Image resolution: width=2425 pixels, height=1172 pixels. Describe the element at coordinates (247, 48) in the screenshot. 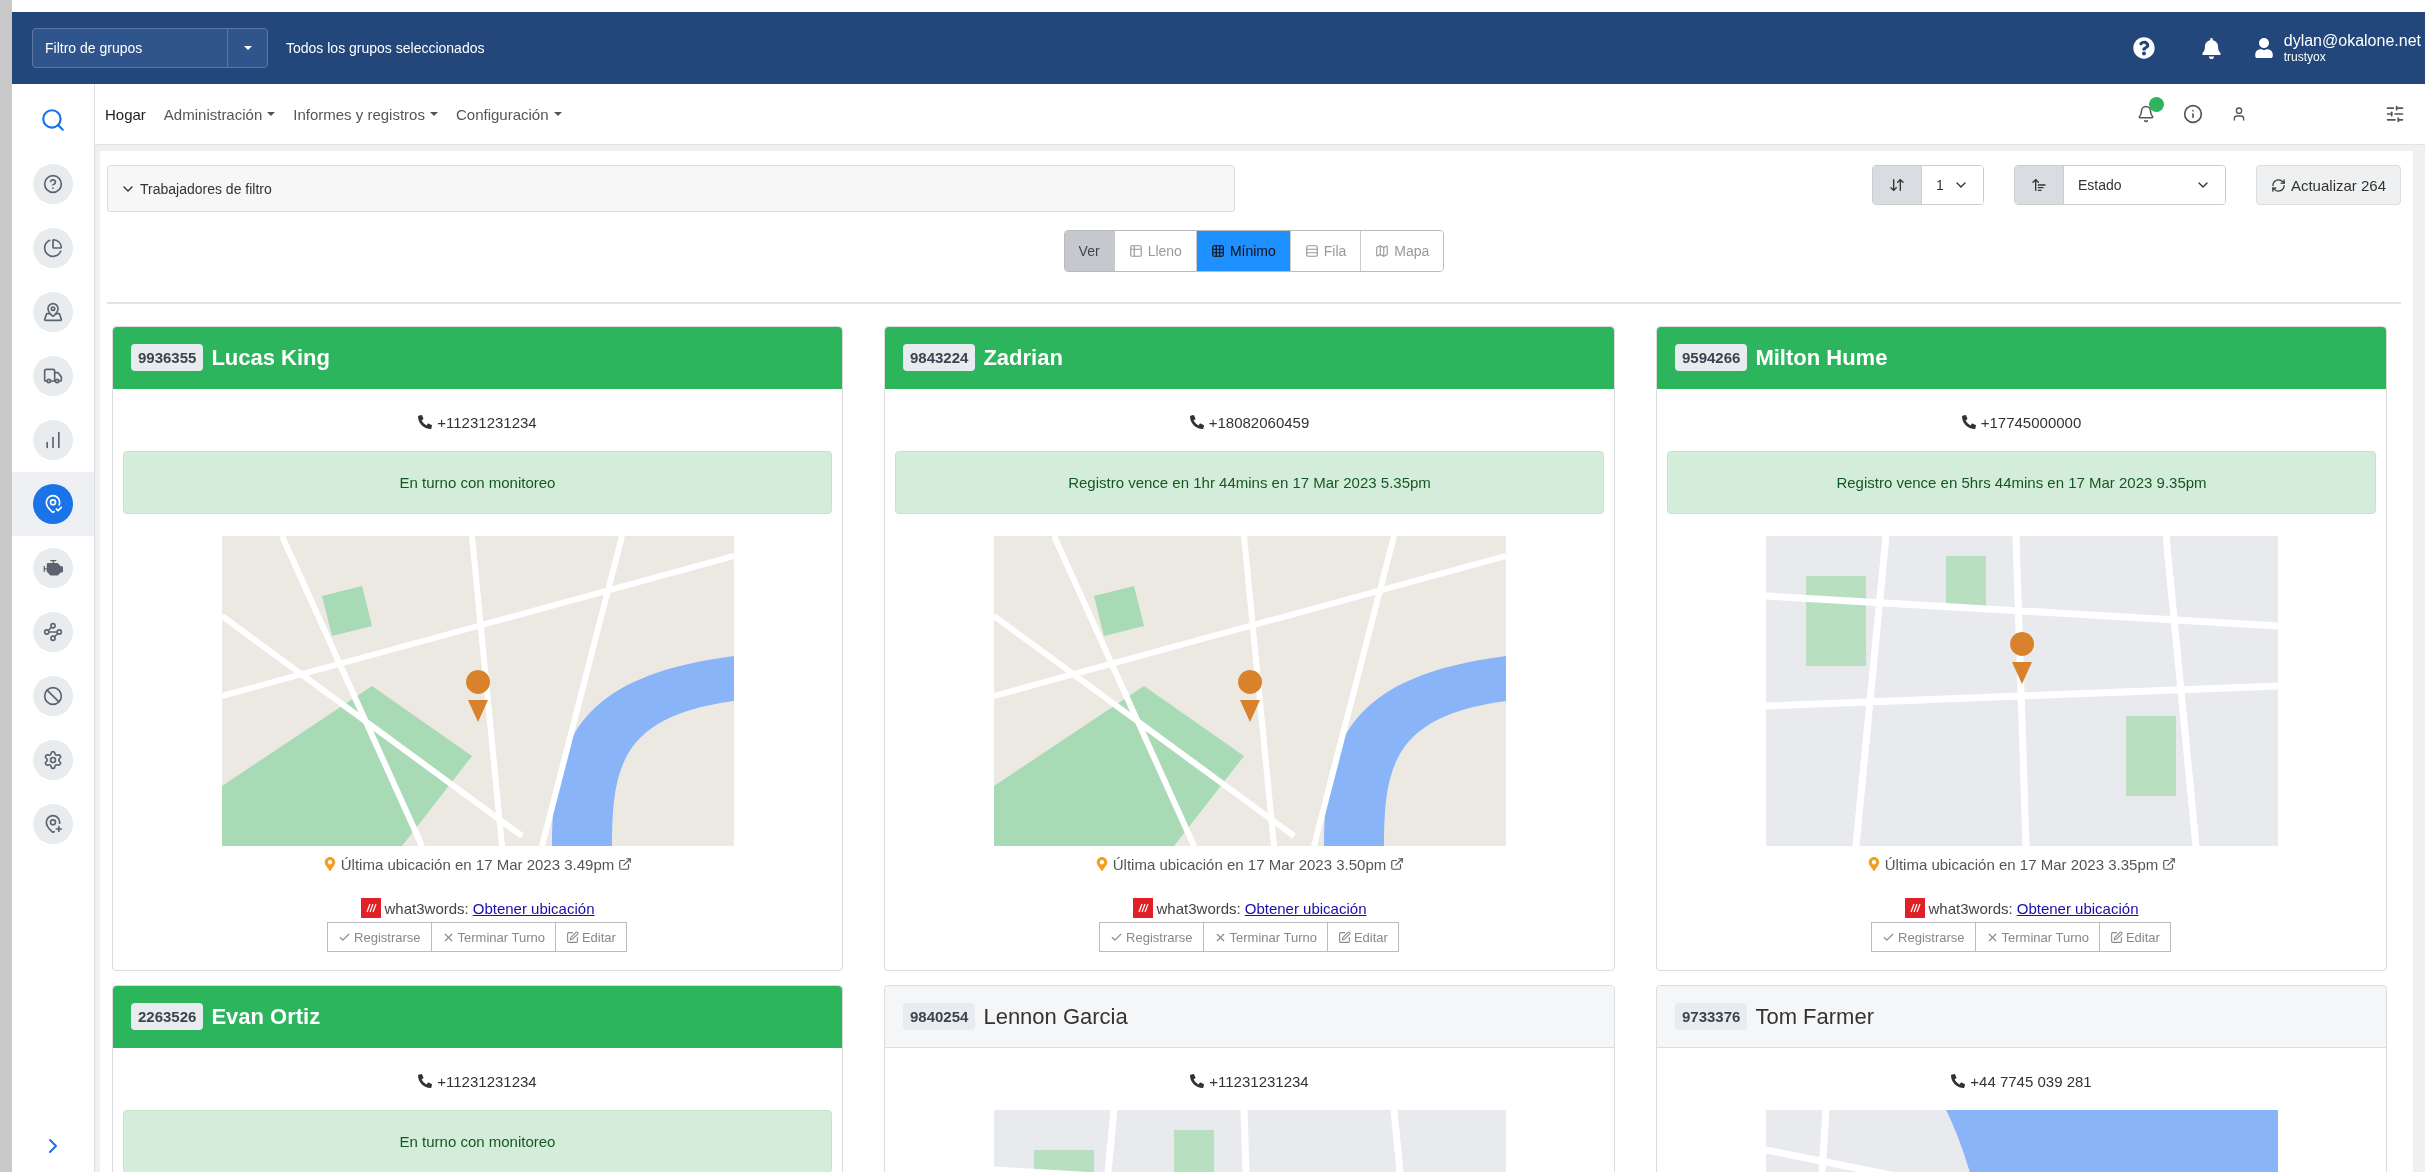

I see `caret-icon` at that location.